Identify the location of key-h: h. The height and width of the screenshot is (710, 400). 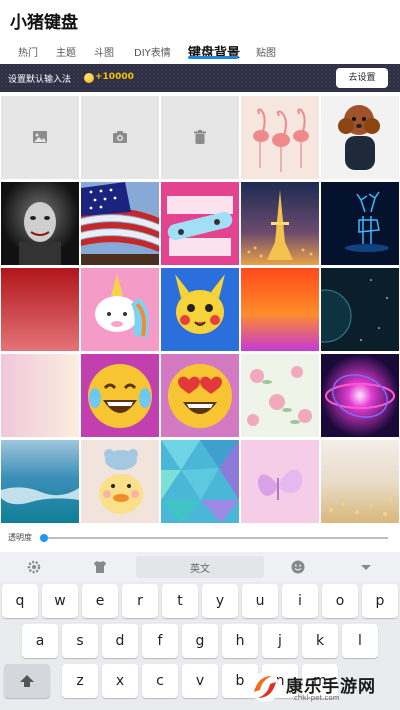
(240, 641).